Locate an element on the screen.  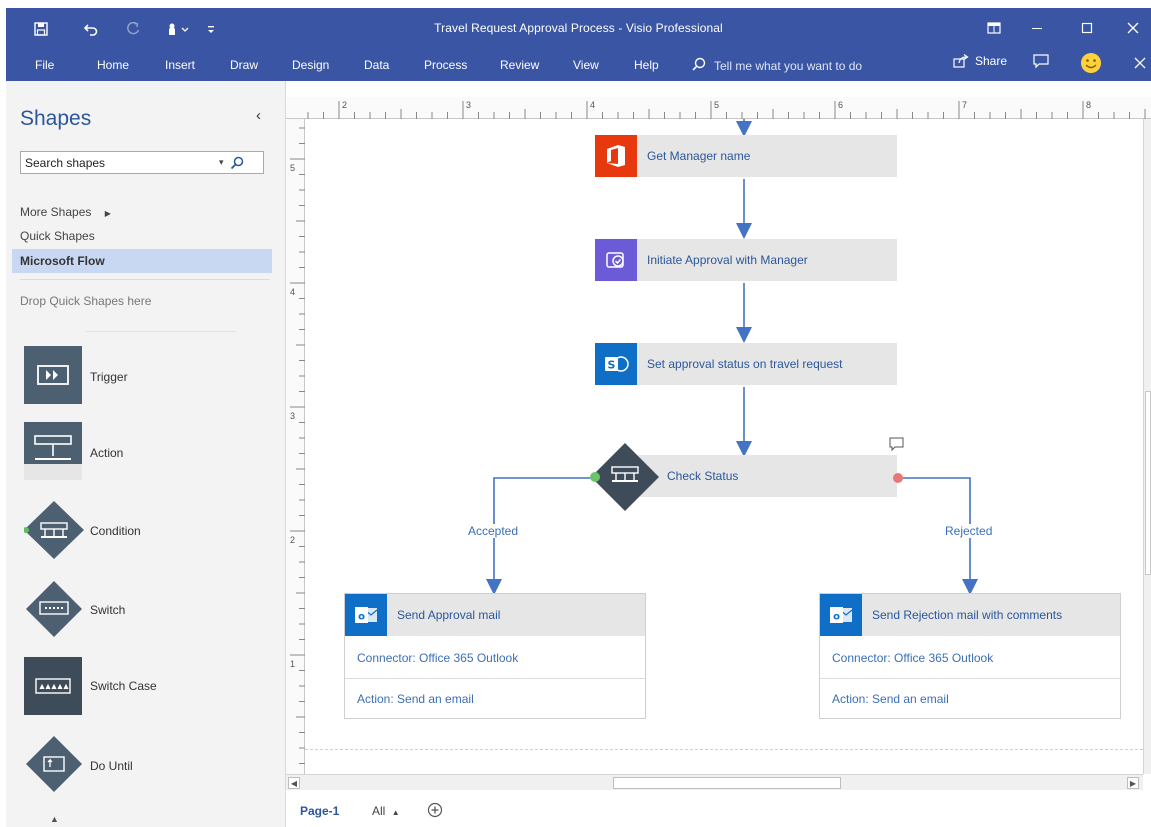
tab-process: Process is located at coordinates (445, 65).